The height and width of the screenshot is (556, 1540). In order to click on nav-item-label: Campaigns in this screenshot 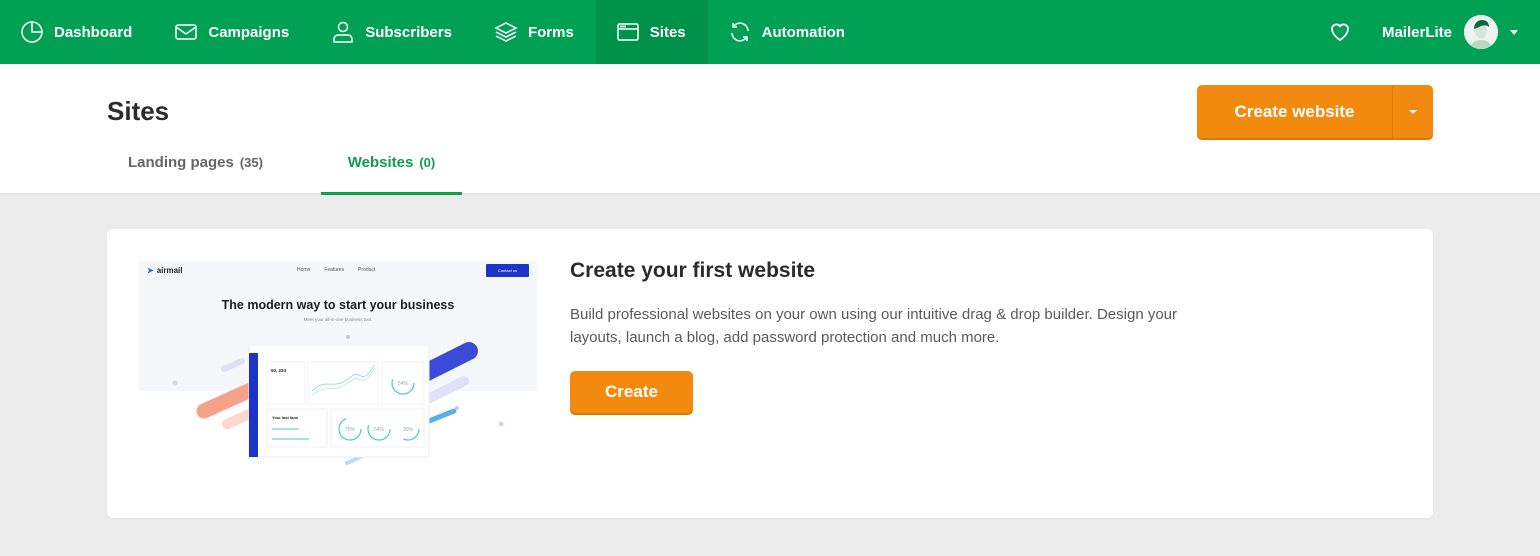, I will do `click(249, 32)`.